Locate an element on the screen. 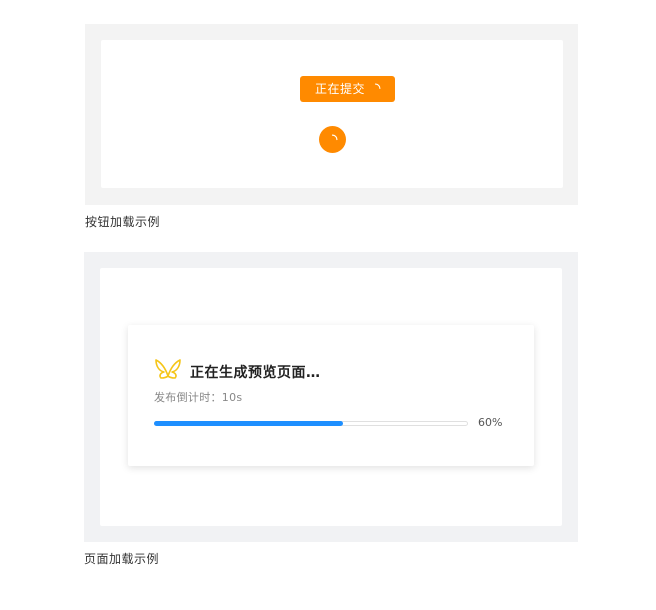 The width and height of the screenshot is (656, 610). circle-loading-button is located at coordinates (332, 139).